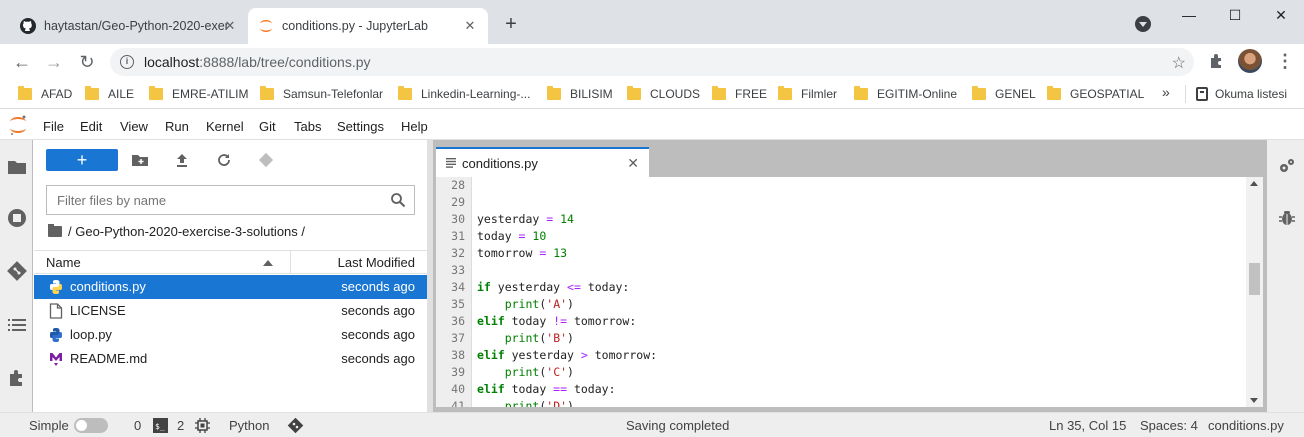 The width and height of the screenshot is (1304, 437). Describe the element at coordinates (1179, 63) in the screenshot. I see `bookmark-star-icon: ☆` at that location.